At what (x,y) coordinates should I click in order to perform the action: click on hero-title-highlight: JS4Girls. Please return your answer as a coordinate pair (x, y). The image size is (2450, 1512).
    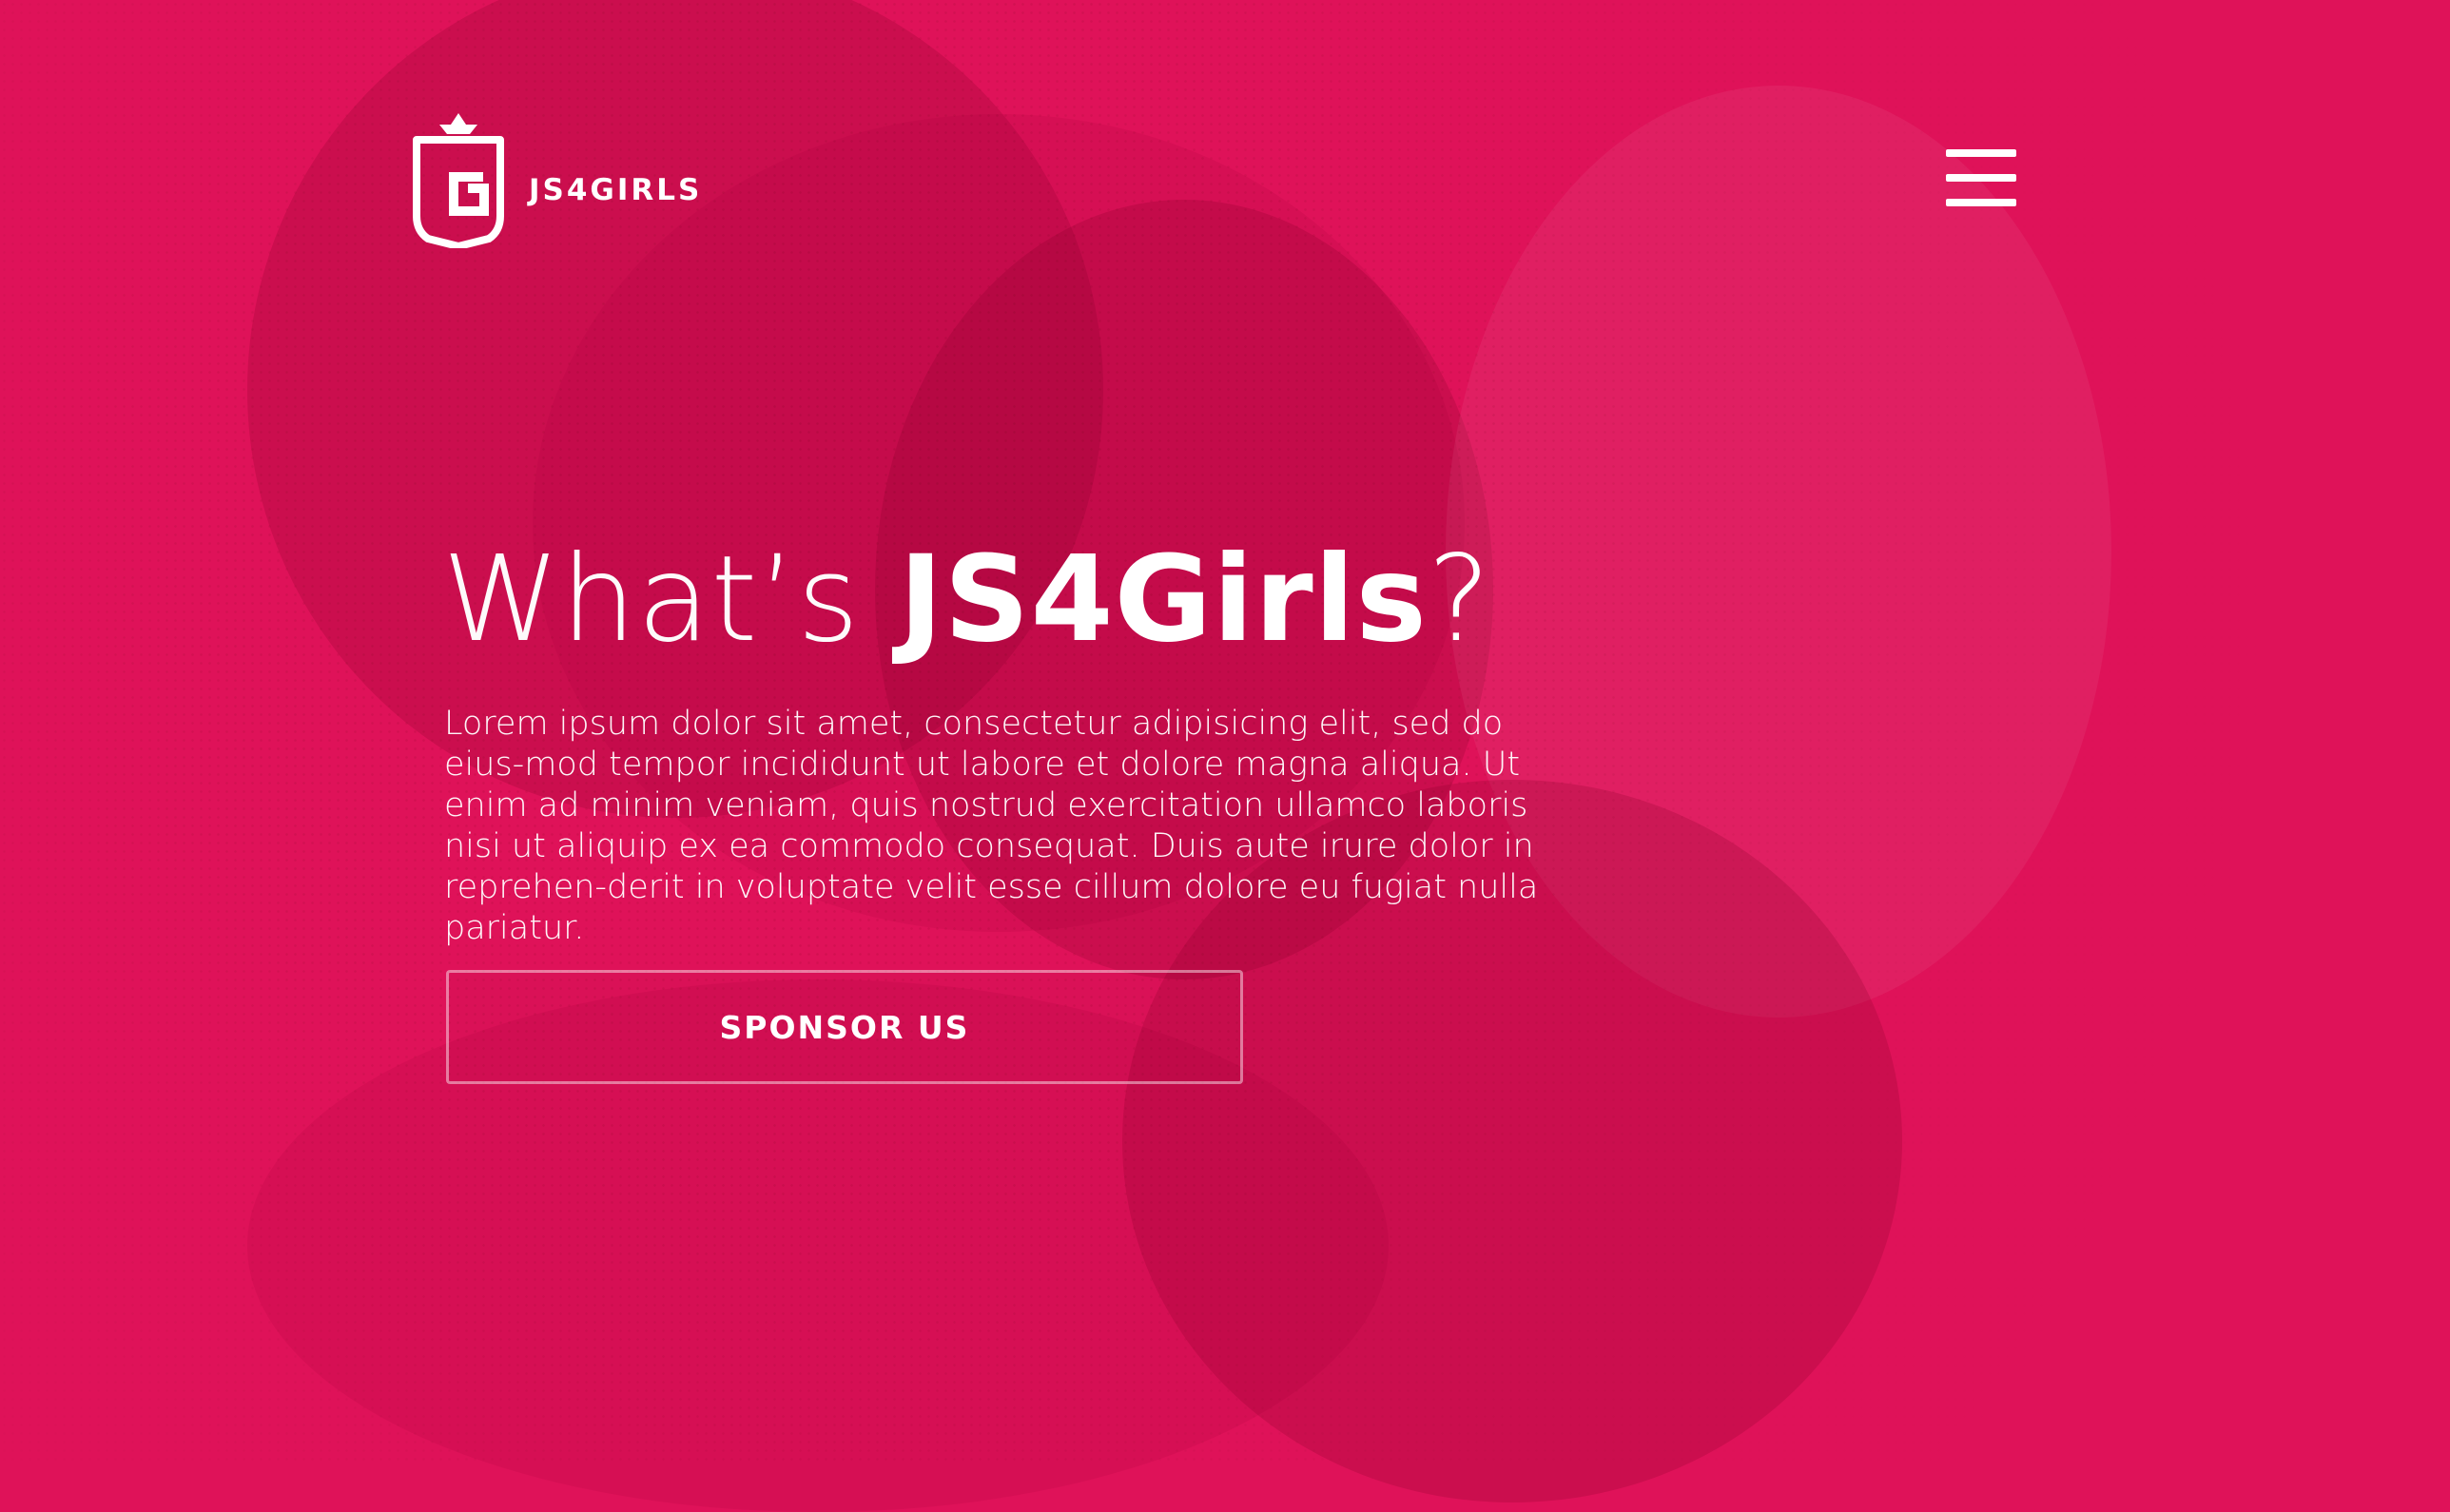
    Looking at the image, I should click on (1163, 600).